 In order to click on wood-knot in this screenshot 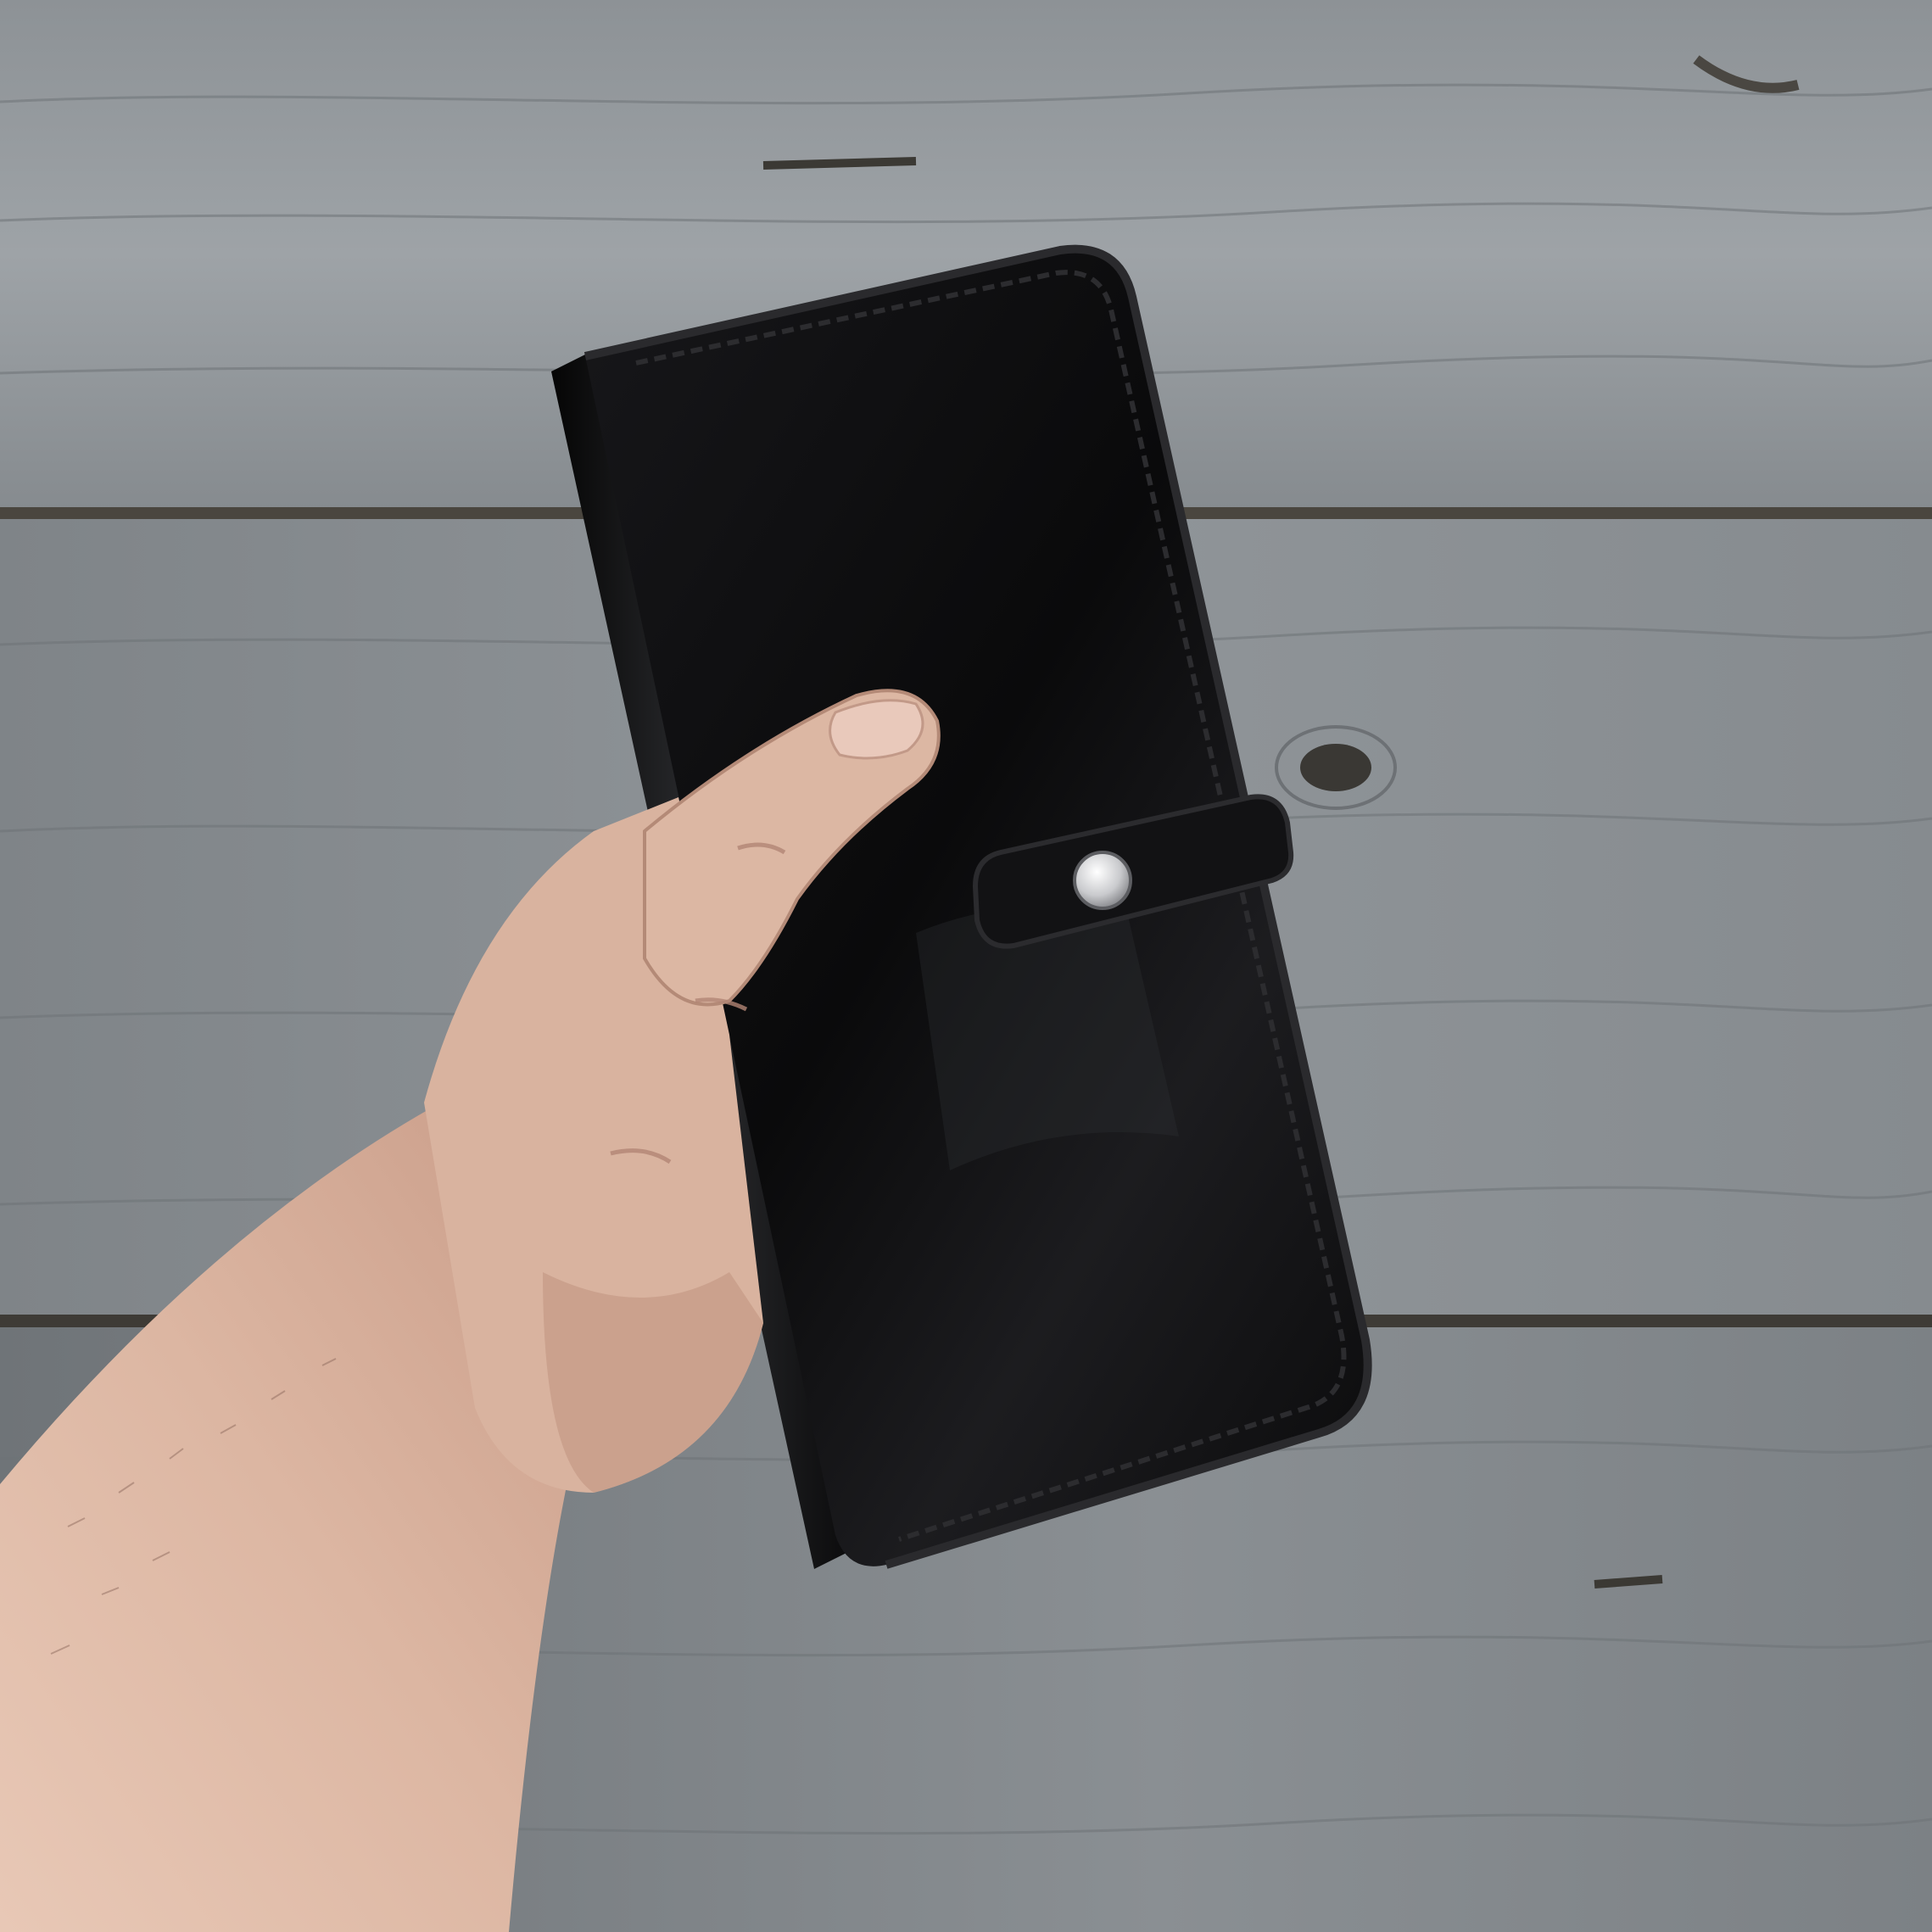, I will do `click(1335, 767)`.